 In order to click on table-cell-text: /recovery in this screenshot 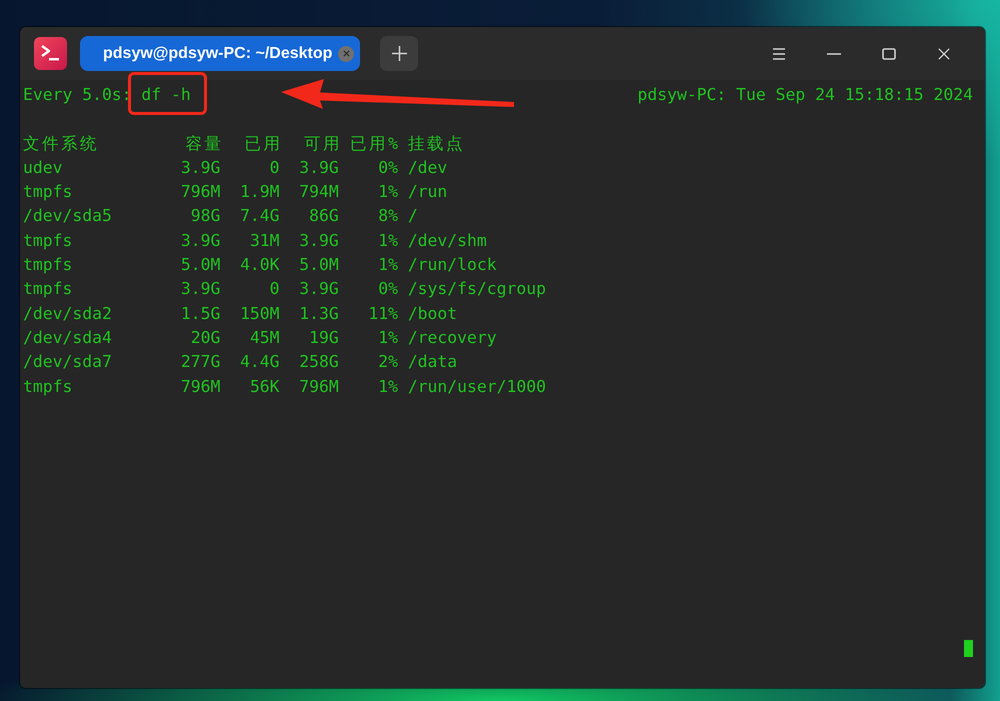, I will do `click(452, 337)`.